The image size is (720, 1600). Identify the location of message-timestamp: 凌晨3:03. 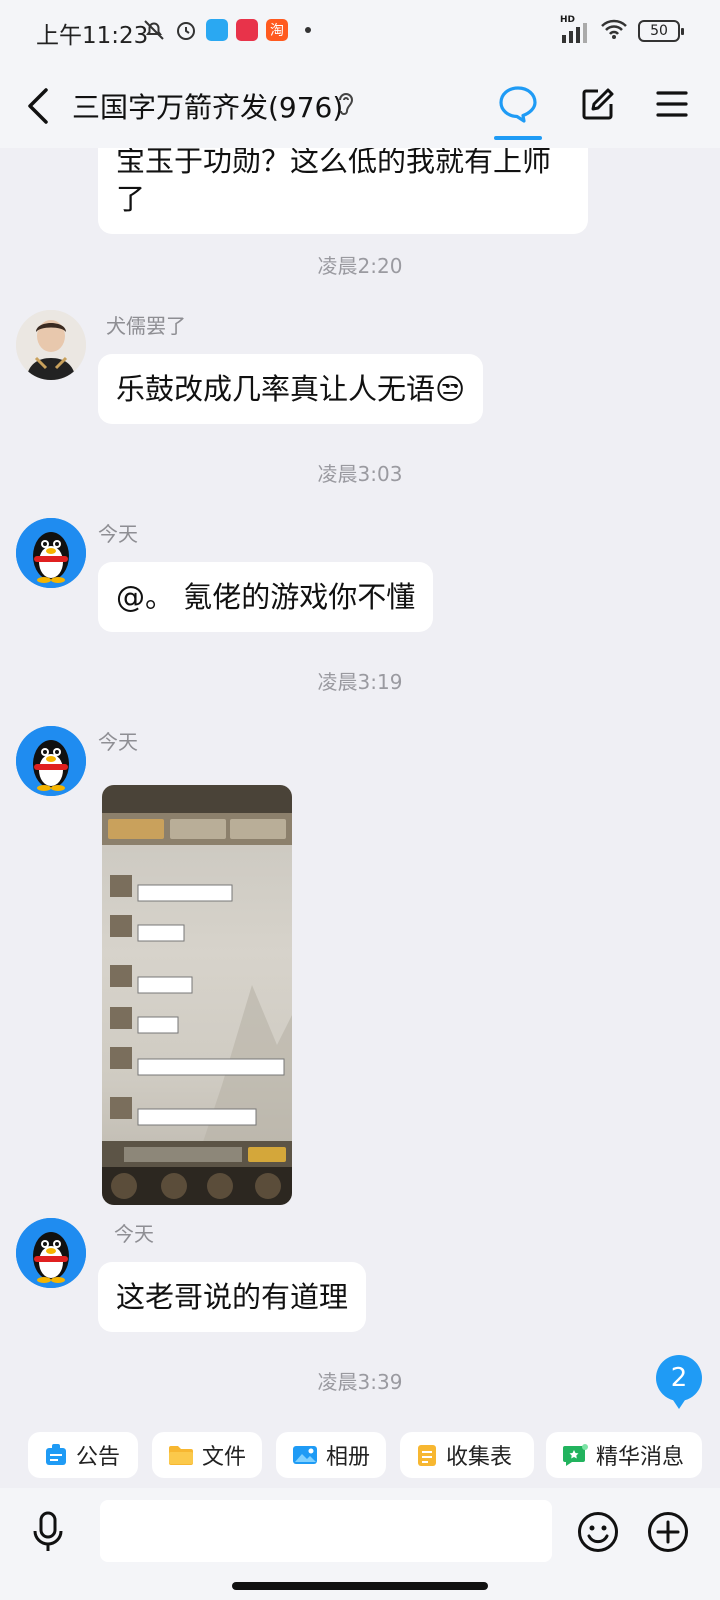
(360, 474).